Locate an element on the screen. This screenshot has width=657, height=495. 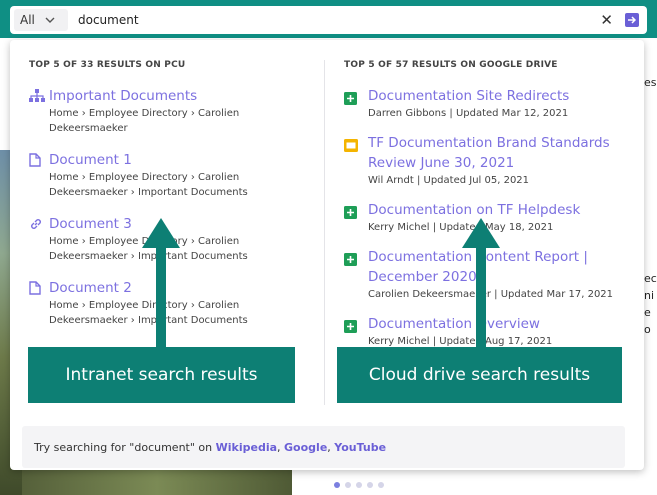
clear-icon: ✕ is located at coordinates (606, 20).